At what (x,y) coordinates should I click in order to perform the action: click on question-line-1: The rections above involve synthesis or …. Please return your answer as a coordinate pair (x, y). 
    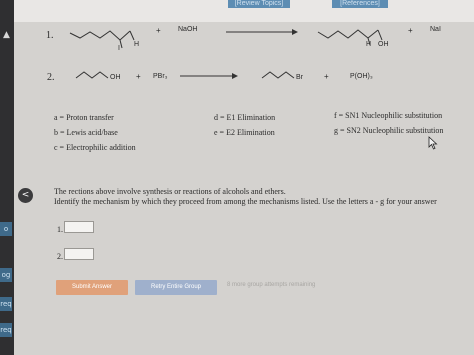
    Looking at the image, I should click on (170, 191).